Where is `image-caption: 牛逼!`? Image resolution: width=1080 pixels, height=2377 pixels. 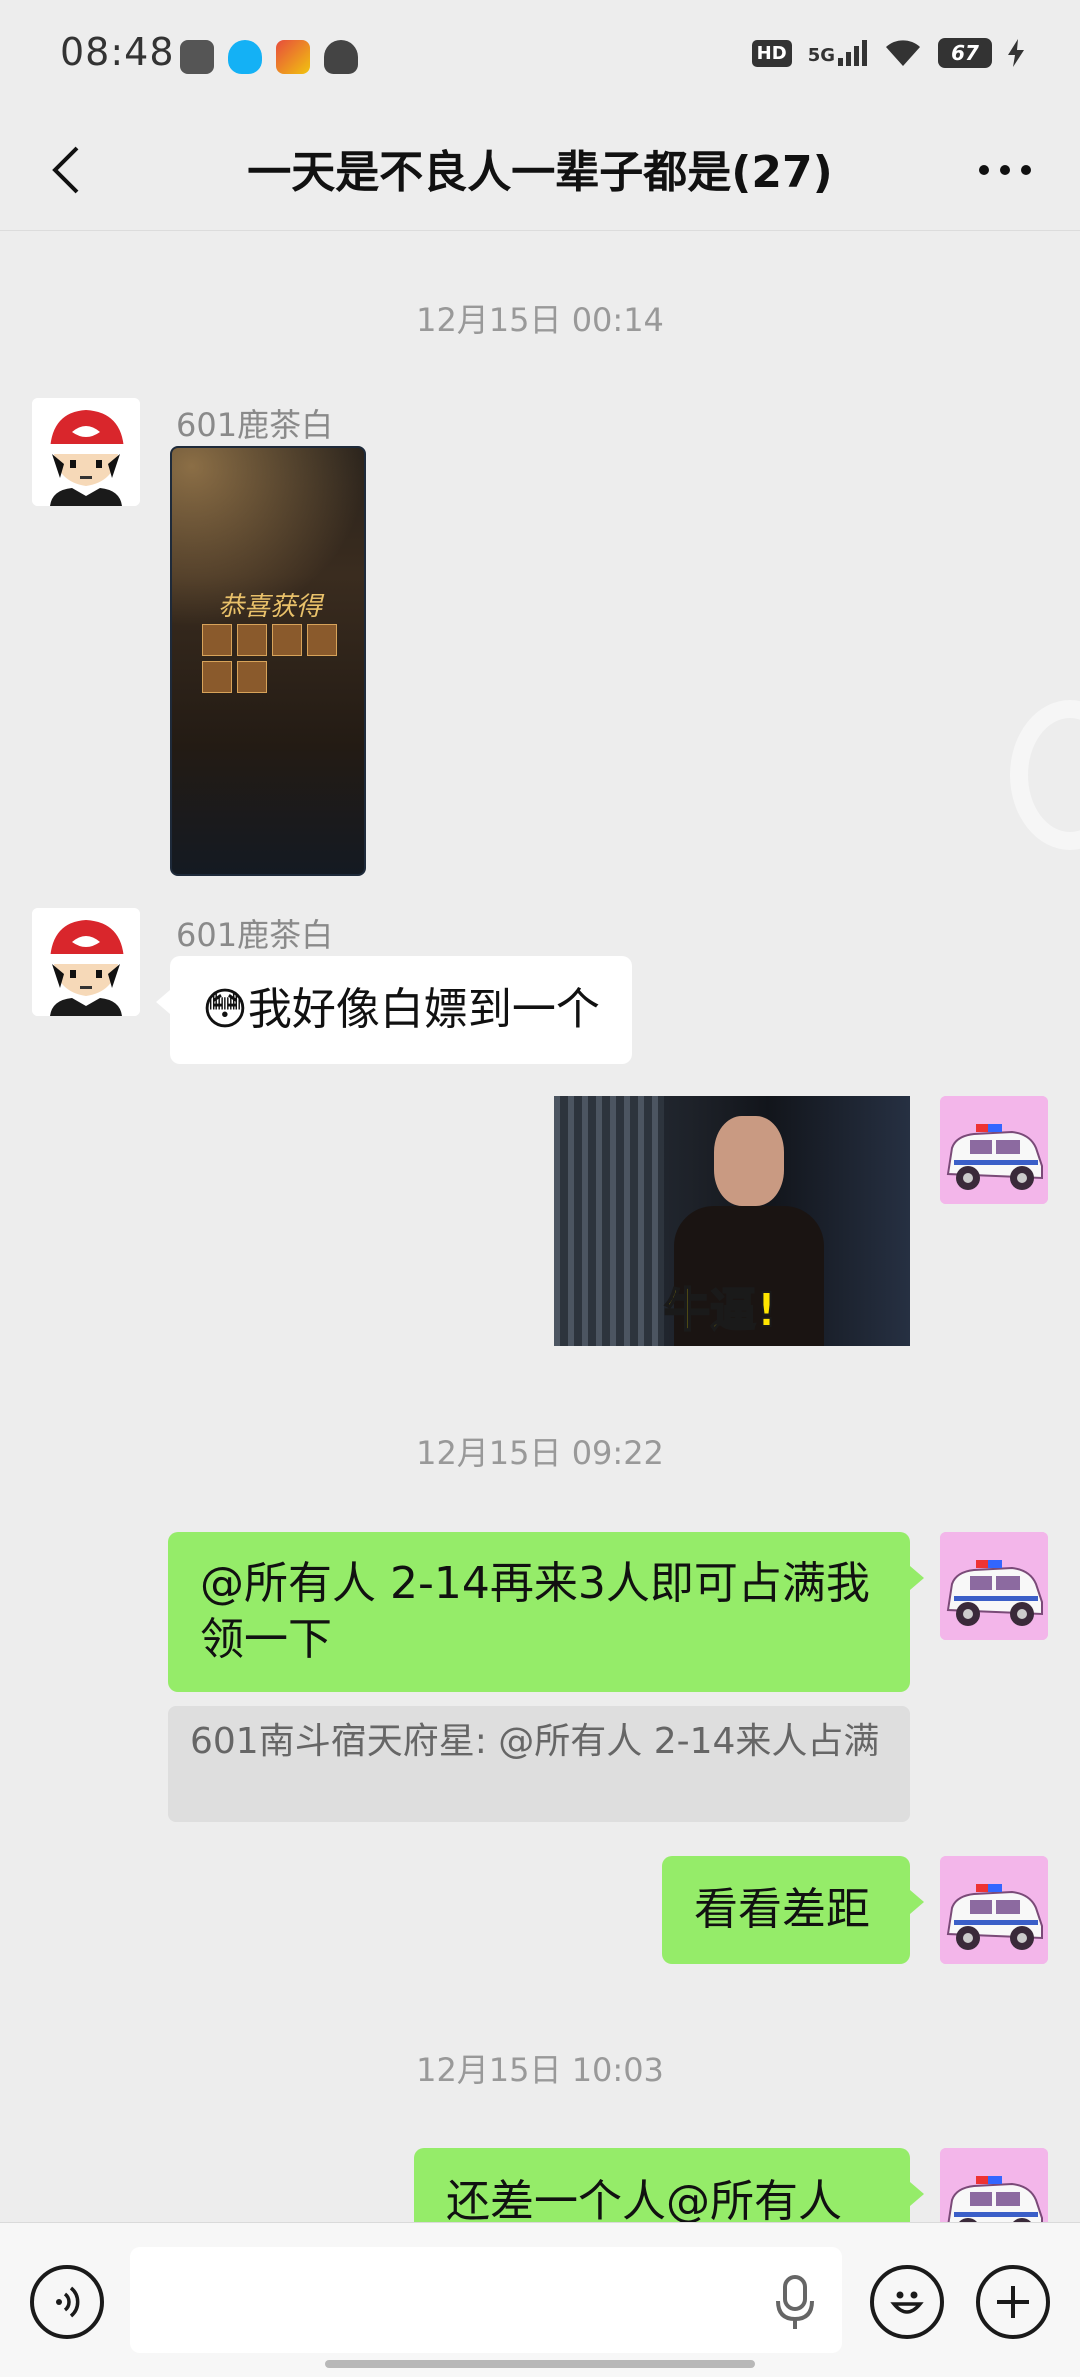 image-caption: 牛逼! is located at coordinates (720, 1310).